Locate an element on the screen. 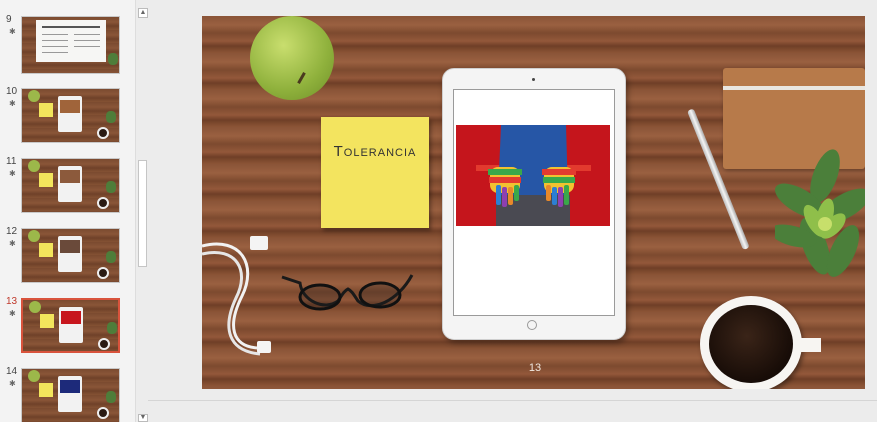 The height and width of the screenshot is (422, 877). notebook-band is located at coordinates (794, 88).